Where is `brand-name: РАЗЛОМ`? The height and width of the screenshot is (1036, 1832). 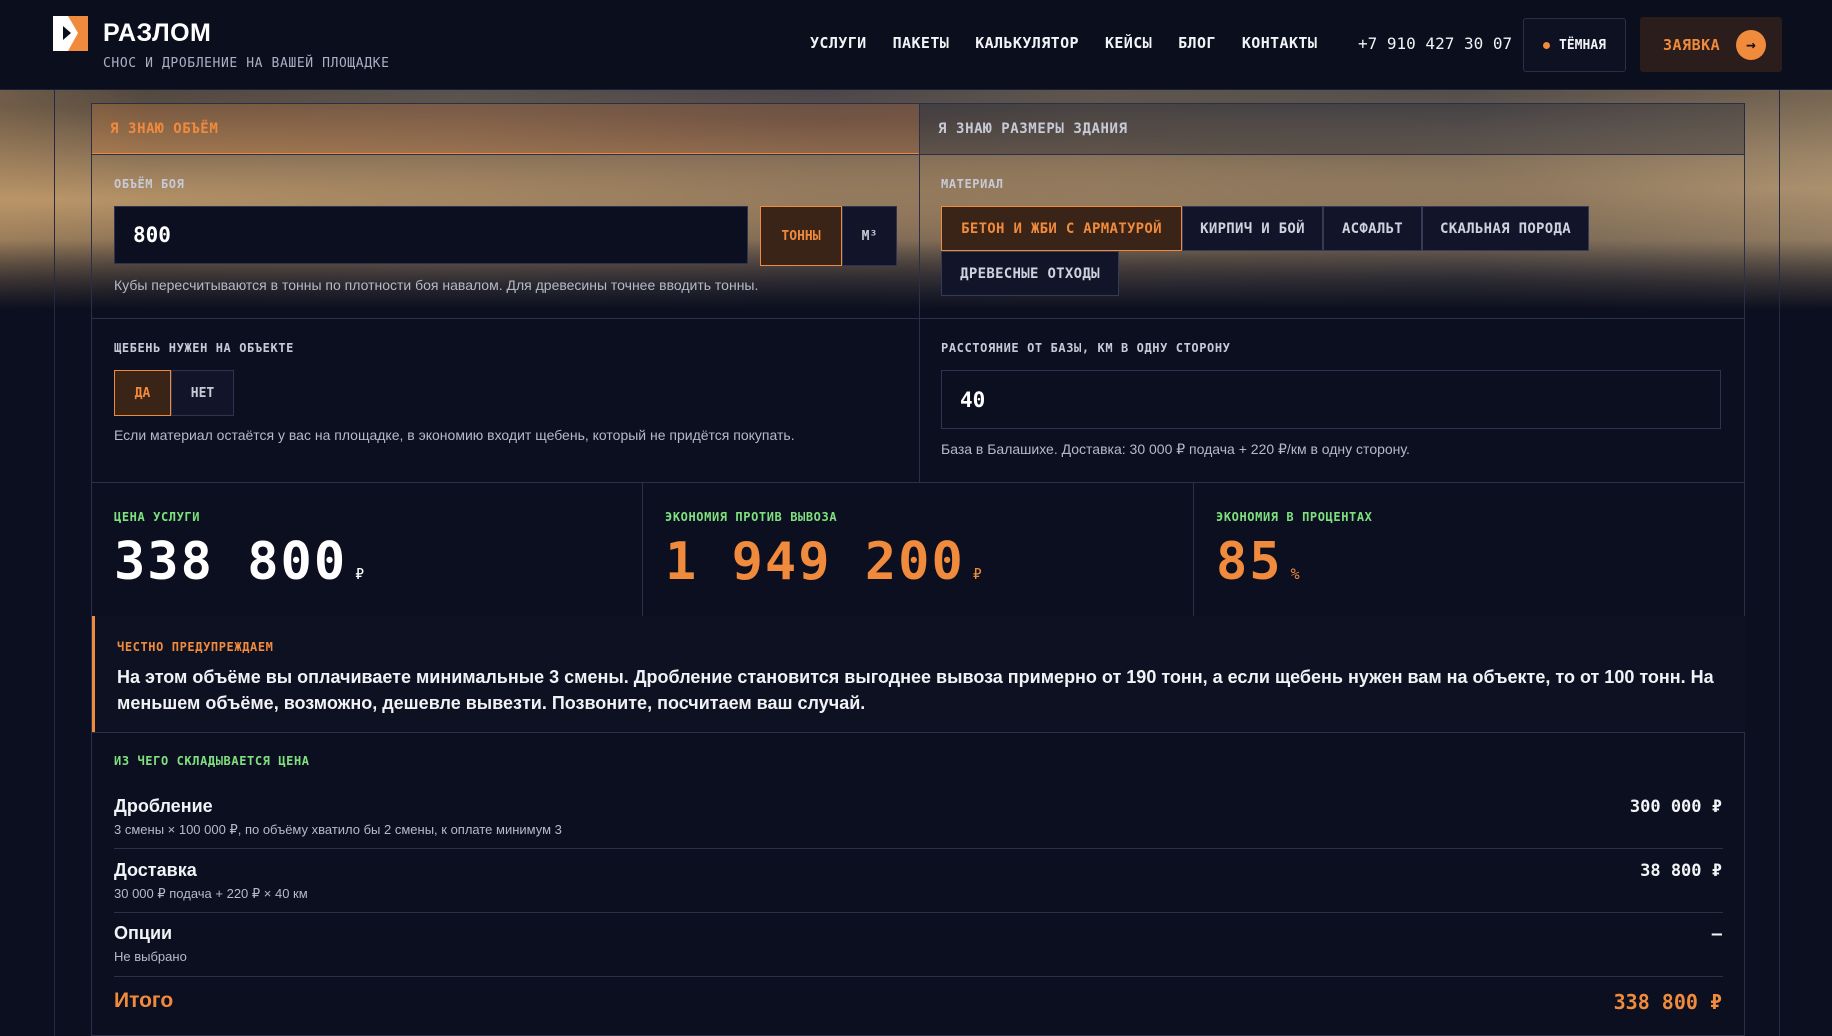 brand-name: РАЗЛОМ is located at coordinates (157, 33).